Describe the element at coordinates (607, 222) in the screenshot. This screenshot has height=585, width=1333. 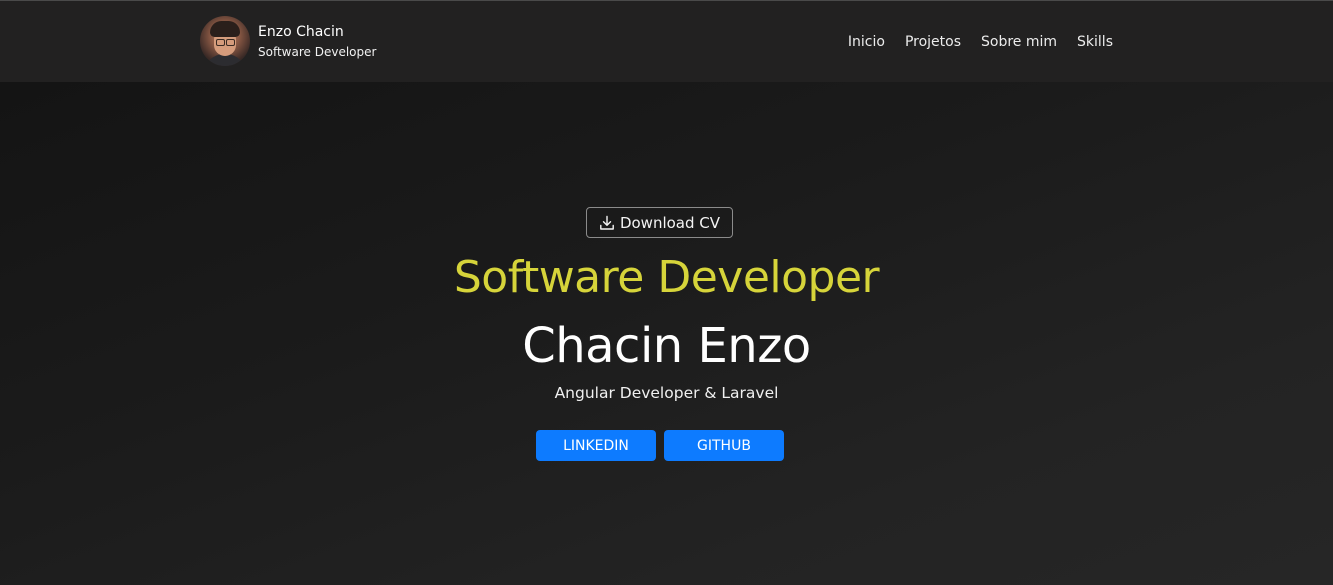
I see `download-icon` at that location.